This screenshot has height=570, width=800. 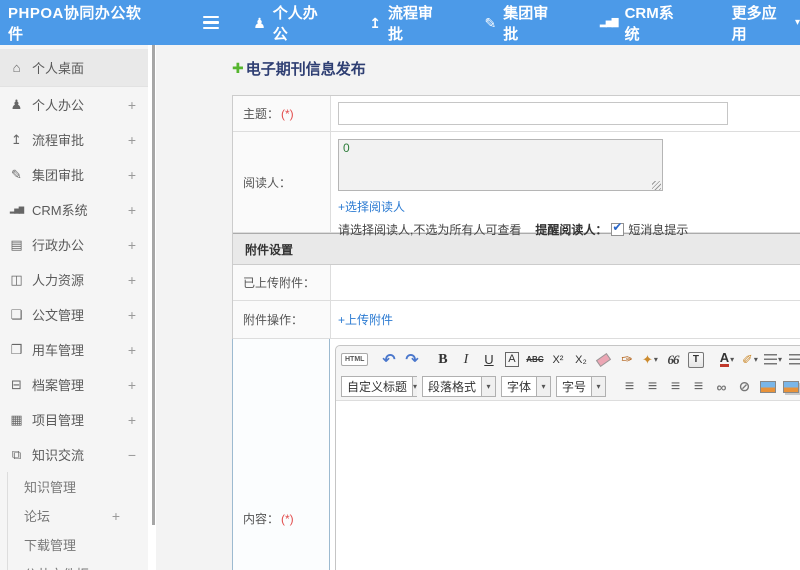 What do you see at coordinates (58, 280) in the screenshot?
I see `sidebar-item-label: 人力资源` at bounding box center [58, 280].